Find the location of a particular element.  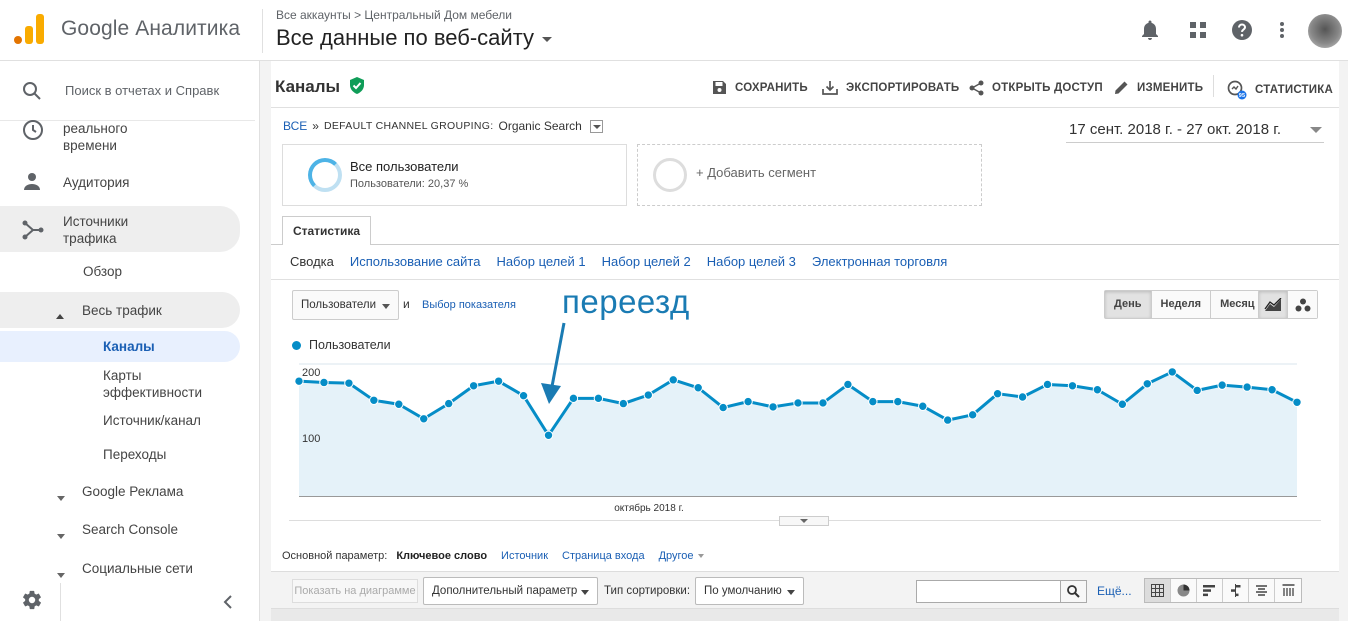

sidebar-item-referrals: Переходы is located at coordinates (134, 454).